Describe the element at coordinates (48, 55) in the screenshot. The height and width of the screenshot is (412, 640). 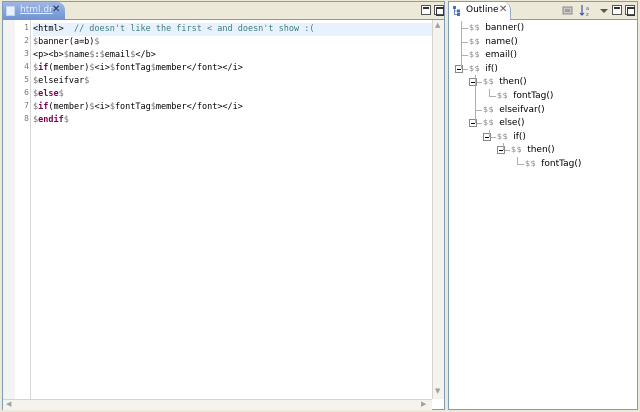
I see `code-token-tag: <p><b>` at that location.